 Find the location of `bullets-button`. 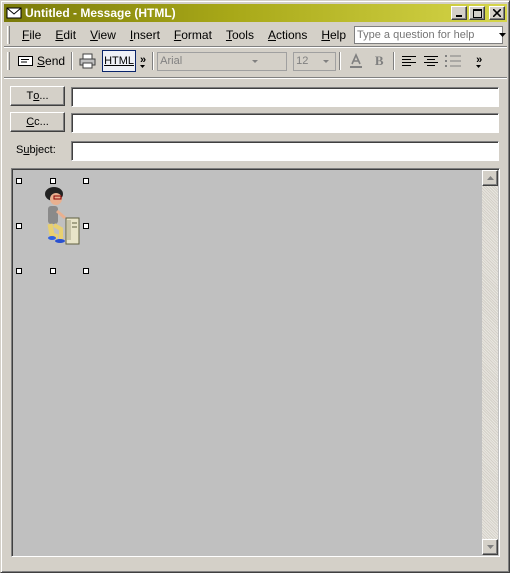

bullets-button is located at coordinates (453, 61).